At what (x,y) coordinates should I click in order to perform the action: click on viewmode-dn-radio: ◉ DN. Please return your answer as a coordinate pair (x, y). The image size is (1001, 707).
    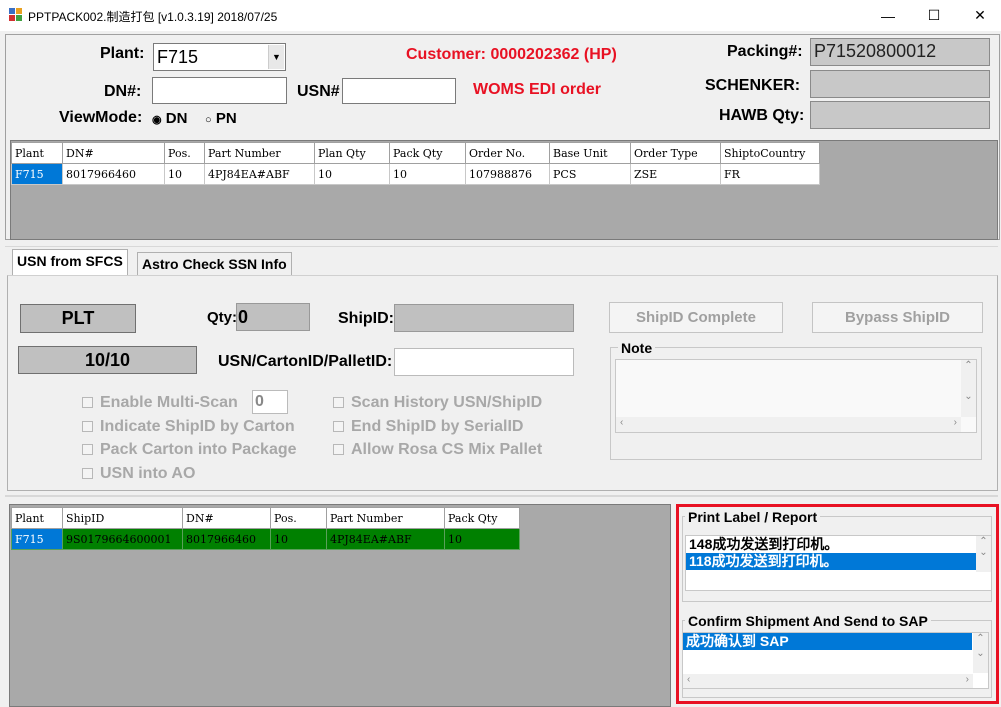
    Looking at the image, I should click on (169, 118).